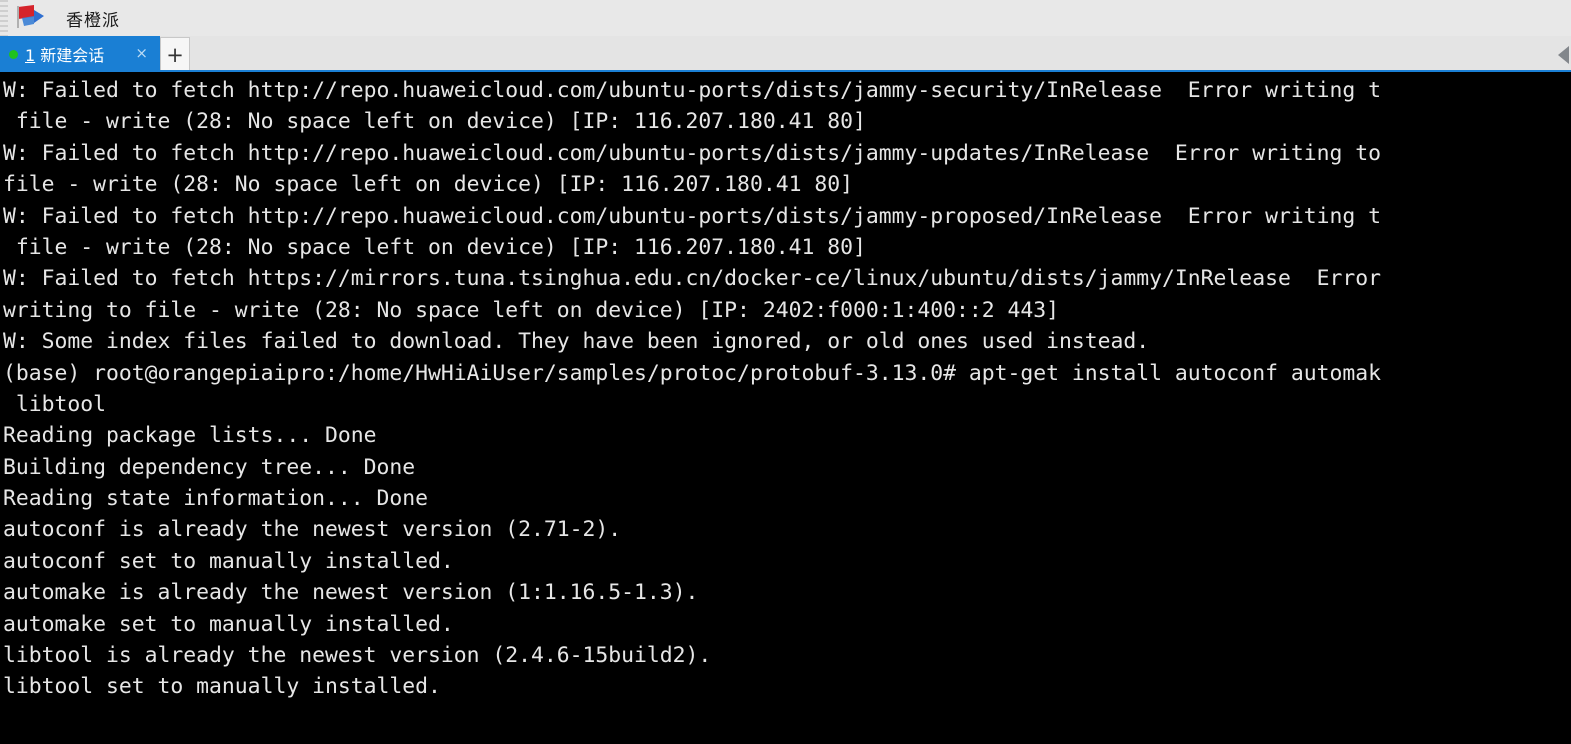 Image resolution: width=1571 pixels, height=744 pixels. Describe the element at coordinates (228, 561) in the screenshot. I see `terminal-line: autoconf set to manually installed.` at that location.